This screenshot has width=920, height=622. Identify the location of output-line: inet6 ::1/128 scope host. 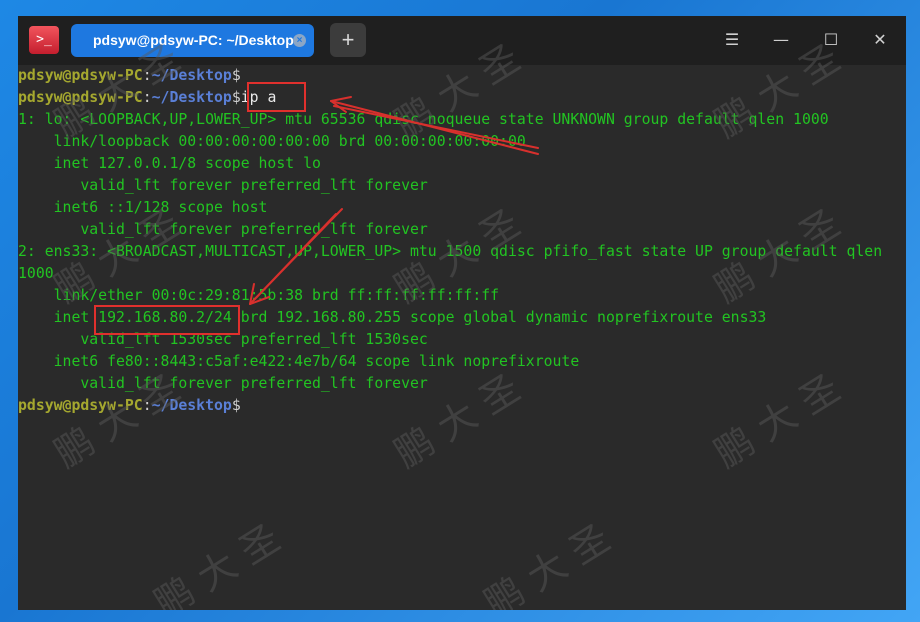
(143, 207).